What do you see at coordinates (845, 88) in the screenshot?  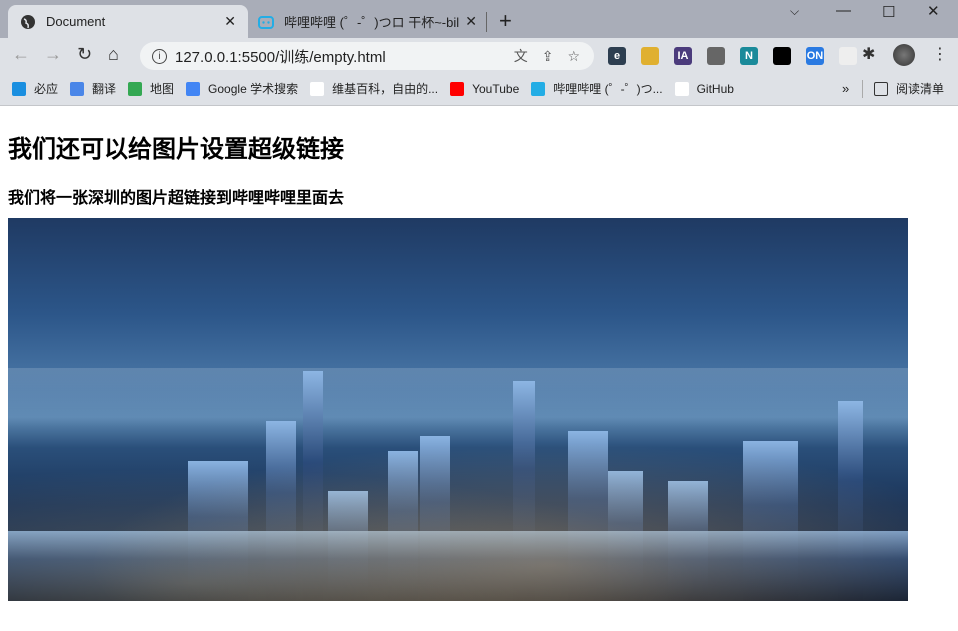 I see `more-bookmarks-icon: »` at bounding box center [845, 88].